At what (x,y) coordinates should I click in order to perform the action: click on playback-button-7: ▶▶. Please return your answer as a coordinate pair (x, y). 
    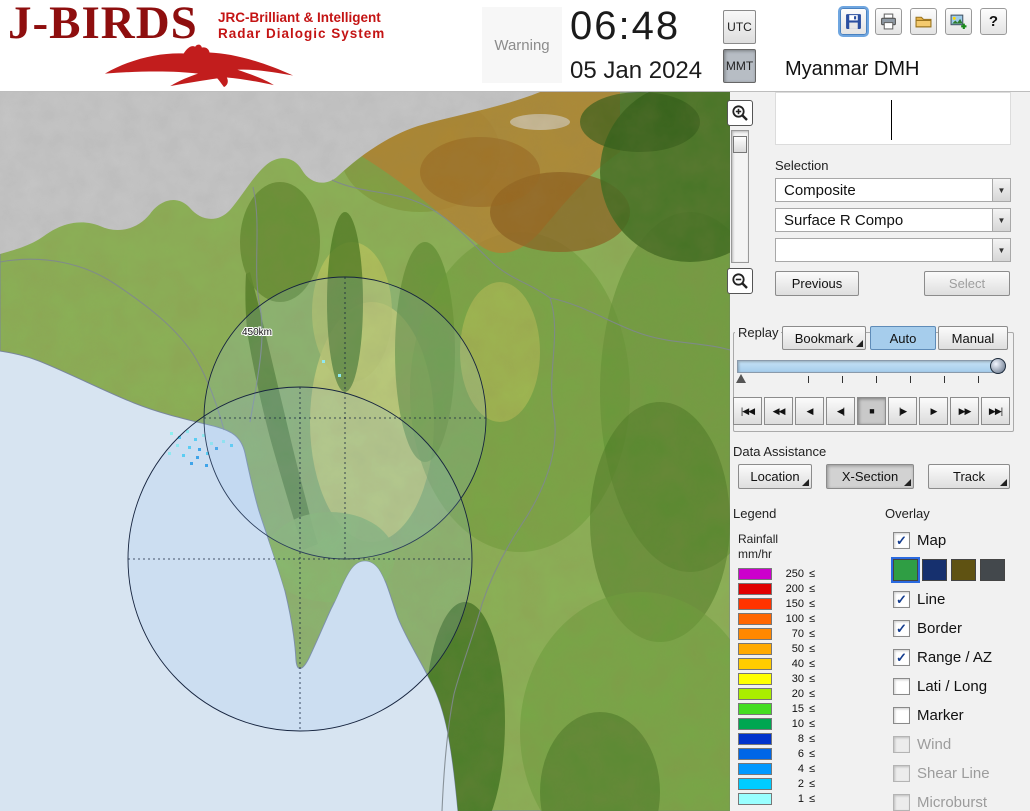
    Looking at the image, I should click on (964, 411).